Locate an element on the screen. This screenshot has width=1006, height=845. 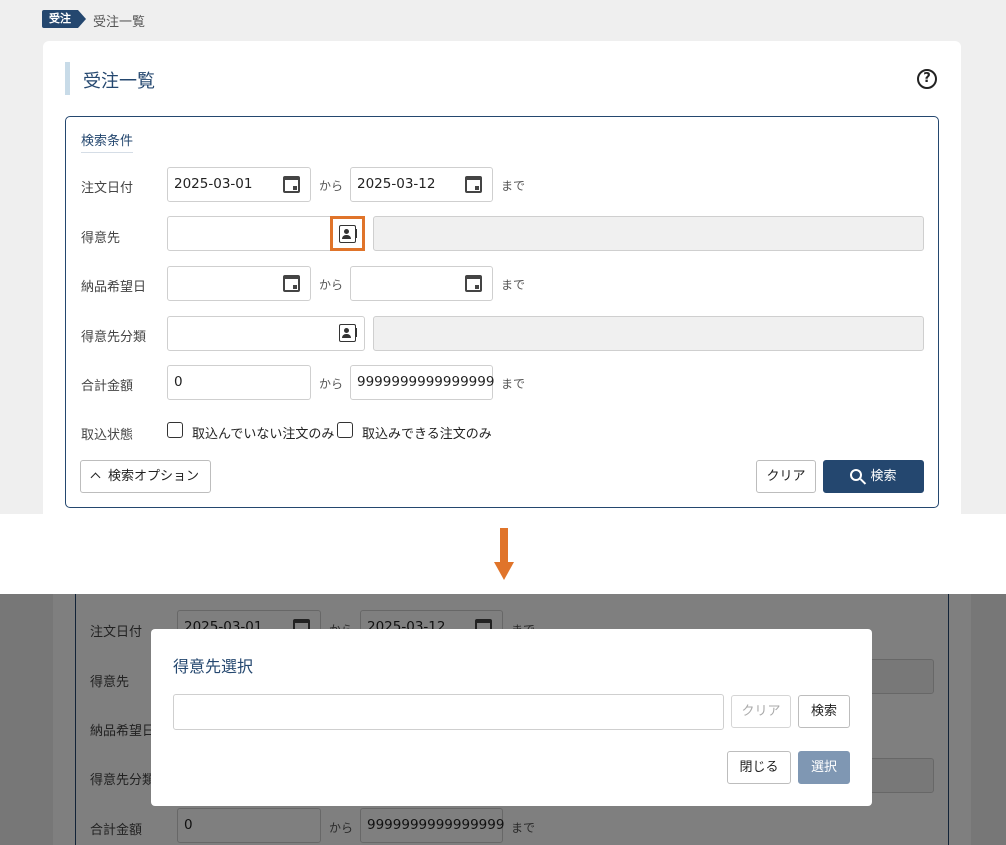
import-status-label: 取込状態 is located at coordinates (107, 435).